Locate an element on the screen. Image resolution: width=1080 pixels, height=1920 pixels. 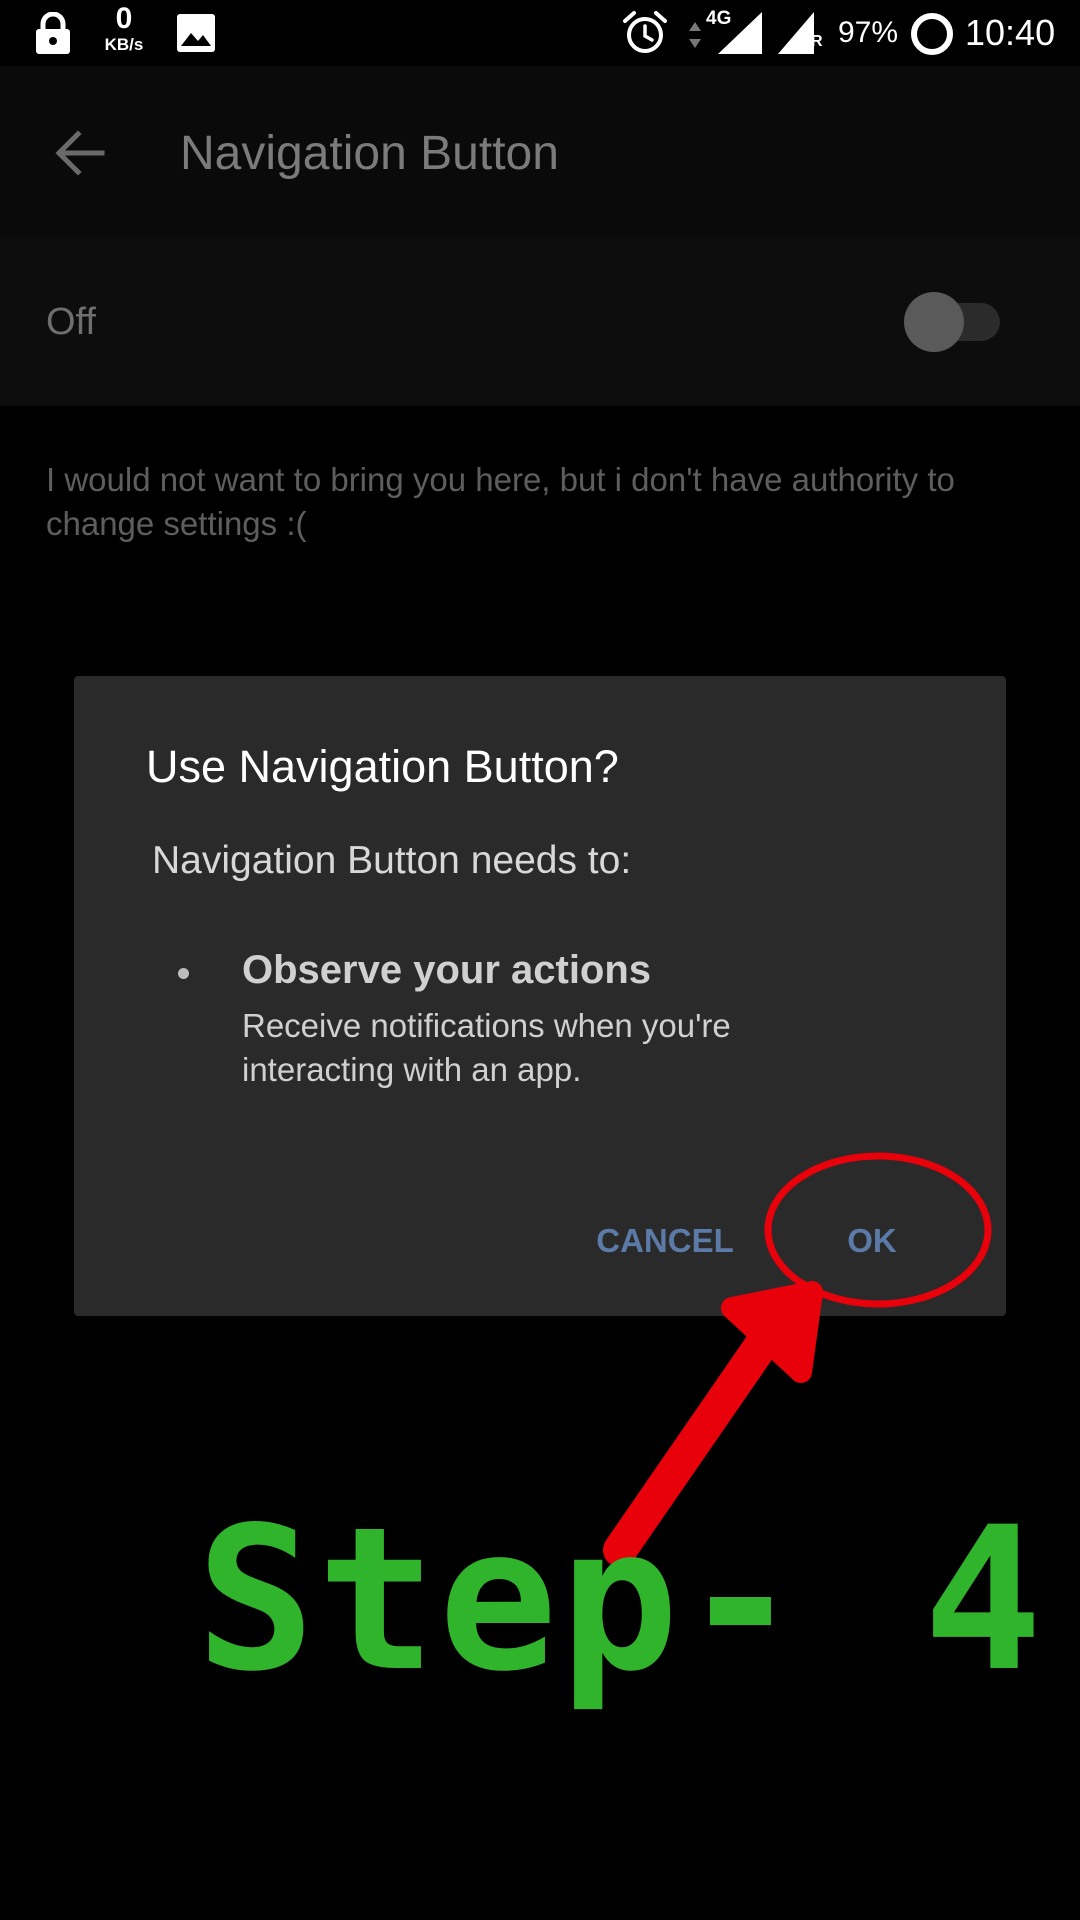
roaming-indicator: R is located at coordinates (817, 41).